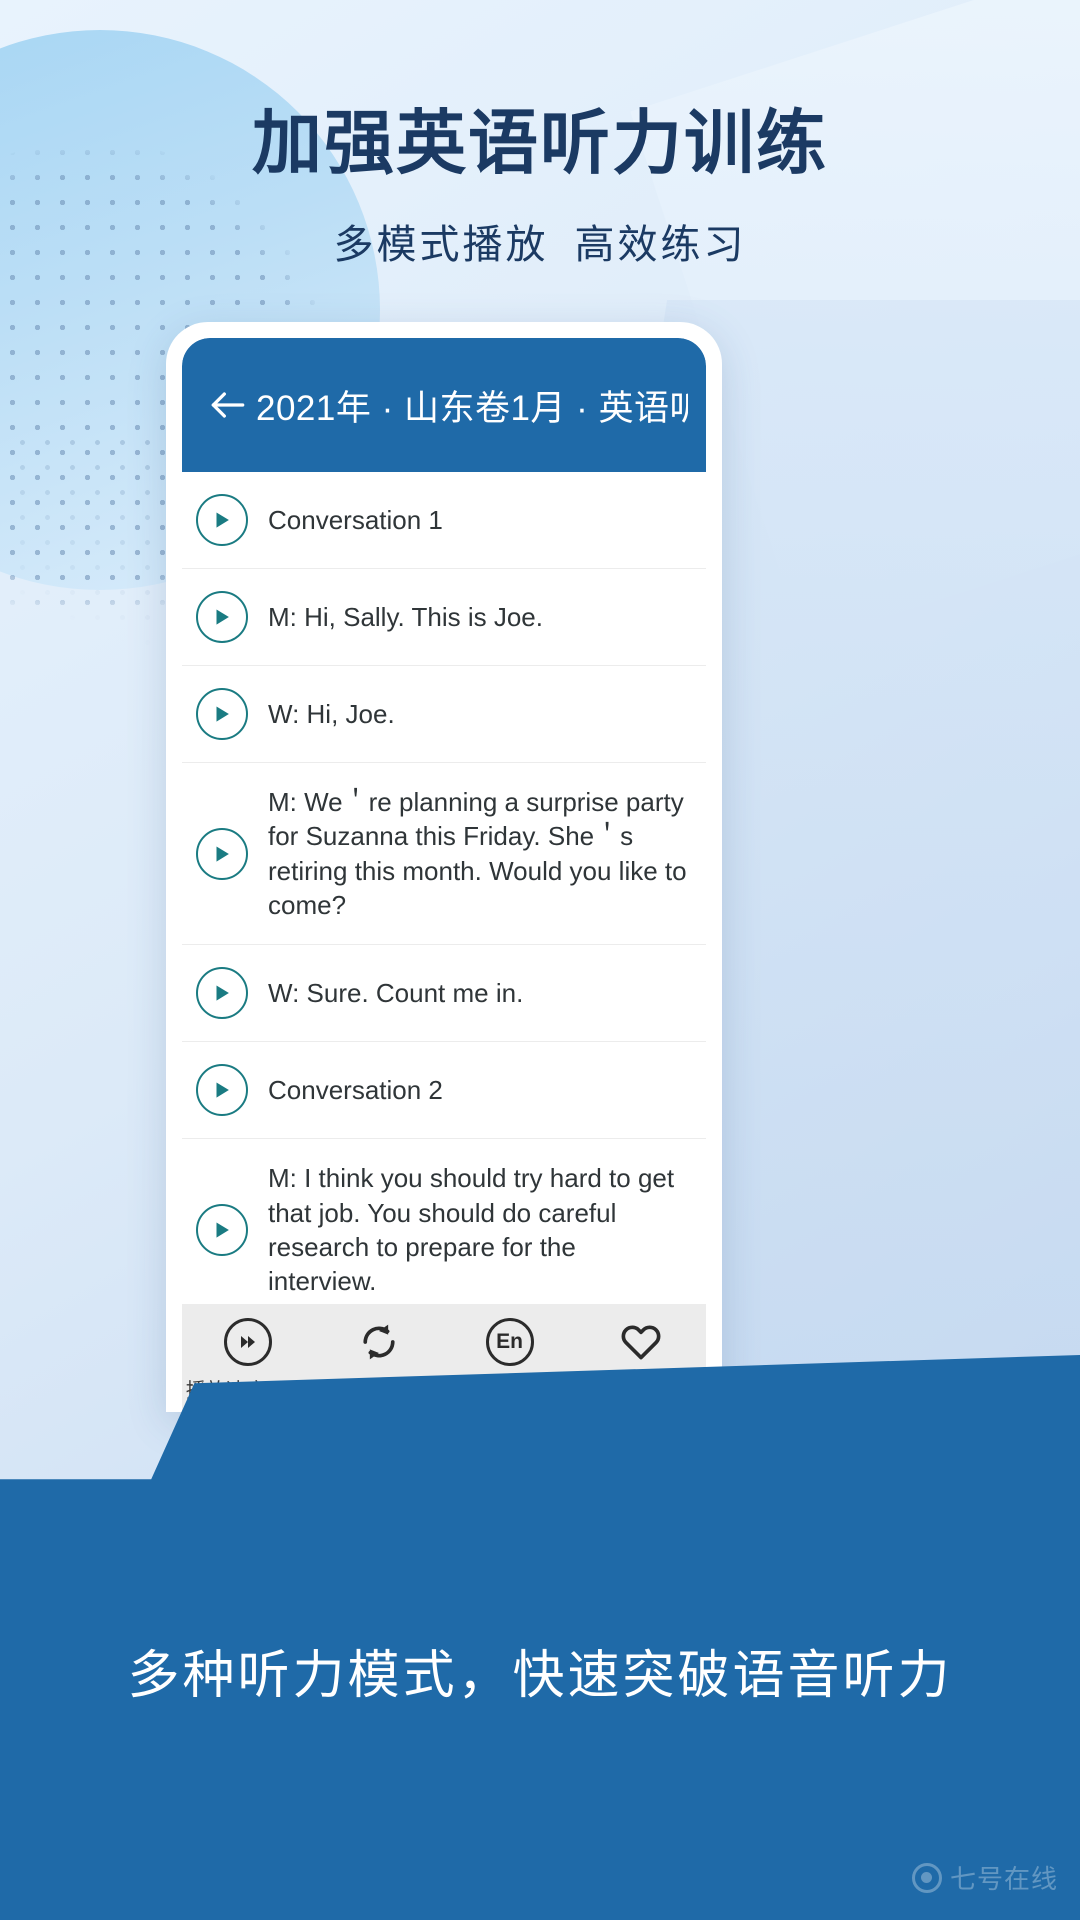 The height and width of the screenshot is (1920, 1080). Describe the element at coordinates (444, 1091) in the screenshot. I see `list-item: Conversation 2` at that location.